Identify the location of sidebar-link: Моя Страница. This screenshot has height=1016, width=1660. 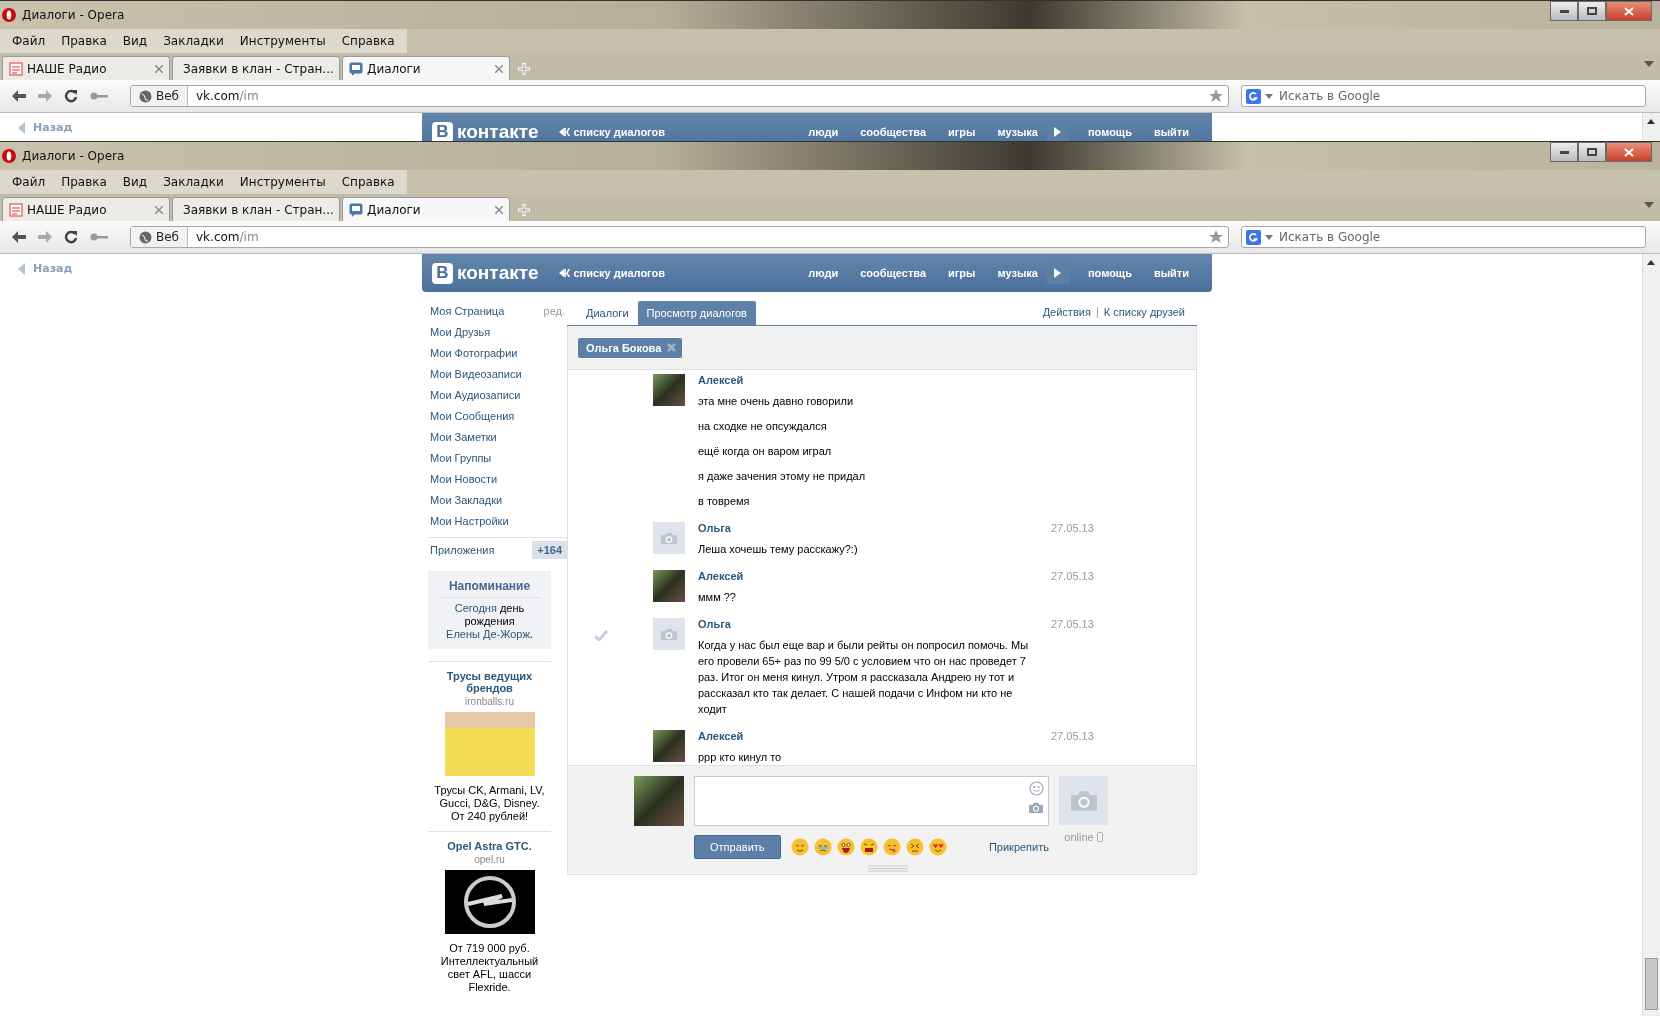
(467, 310).